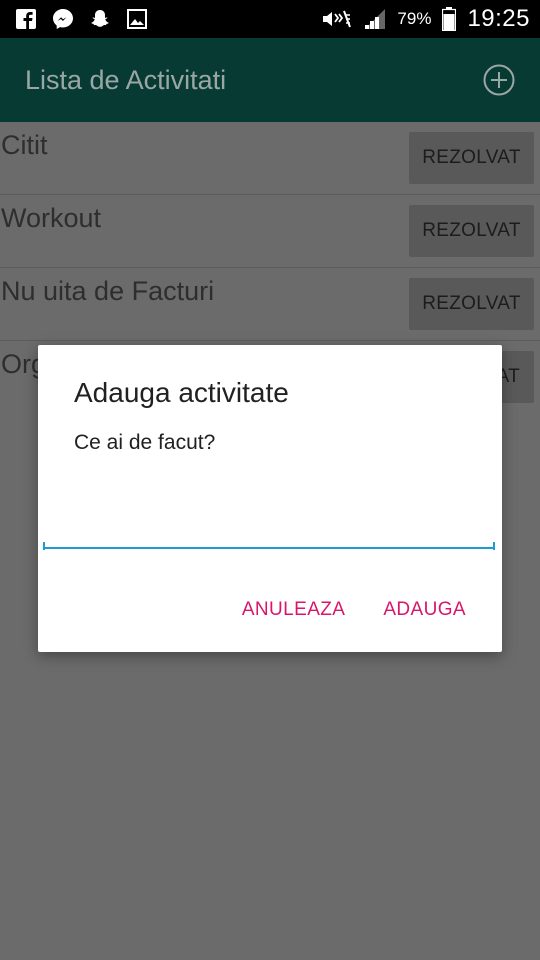 Image resolution: width=540 pixels, height=960 pixels. I want to click on snapchat-icon, so click(100, 19).